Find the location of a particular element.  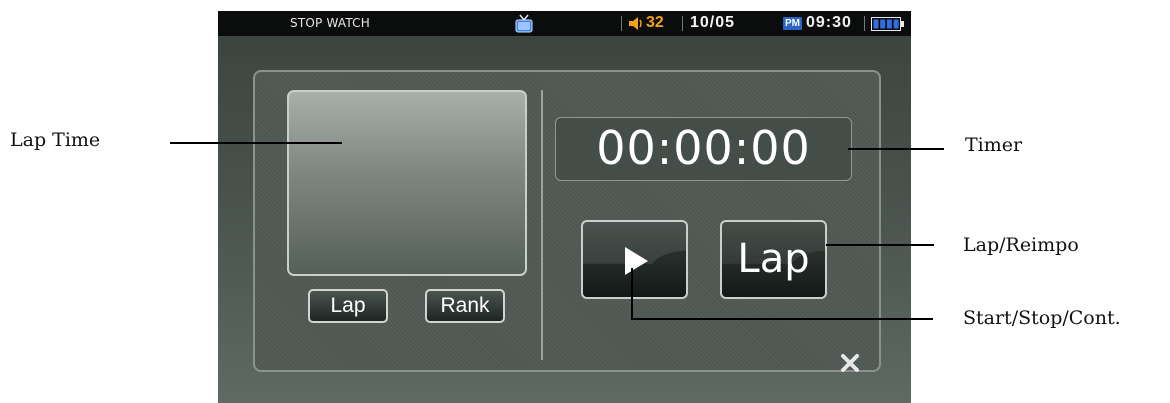

lap-time-display is located at coordinates (407, 183).